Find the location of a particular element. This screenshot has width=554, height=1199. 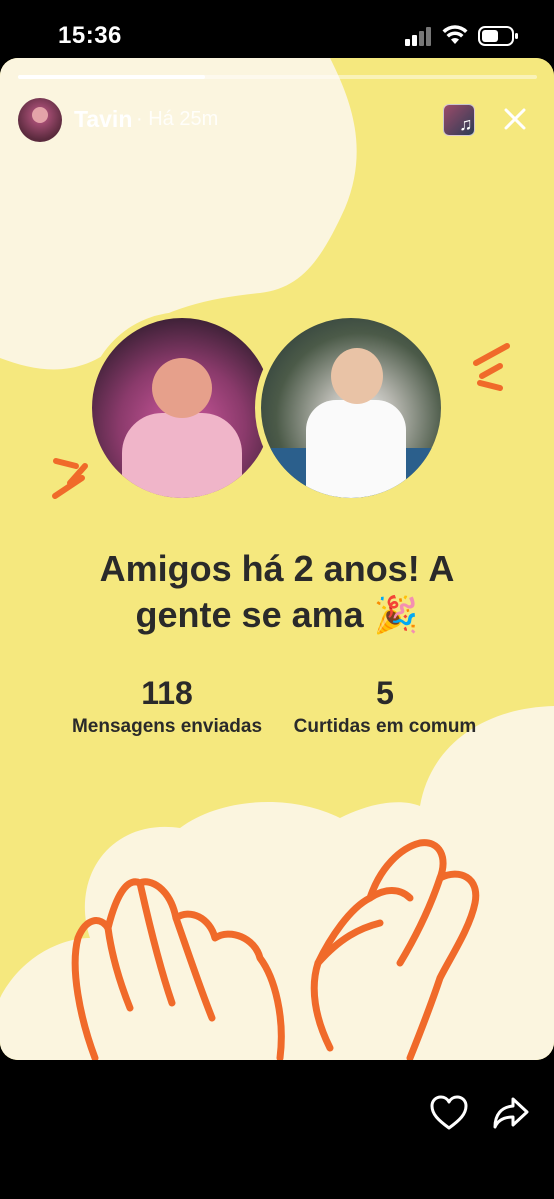

stat-label: Curtidas em comum is located at coordinates (385, 726).